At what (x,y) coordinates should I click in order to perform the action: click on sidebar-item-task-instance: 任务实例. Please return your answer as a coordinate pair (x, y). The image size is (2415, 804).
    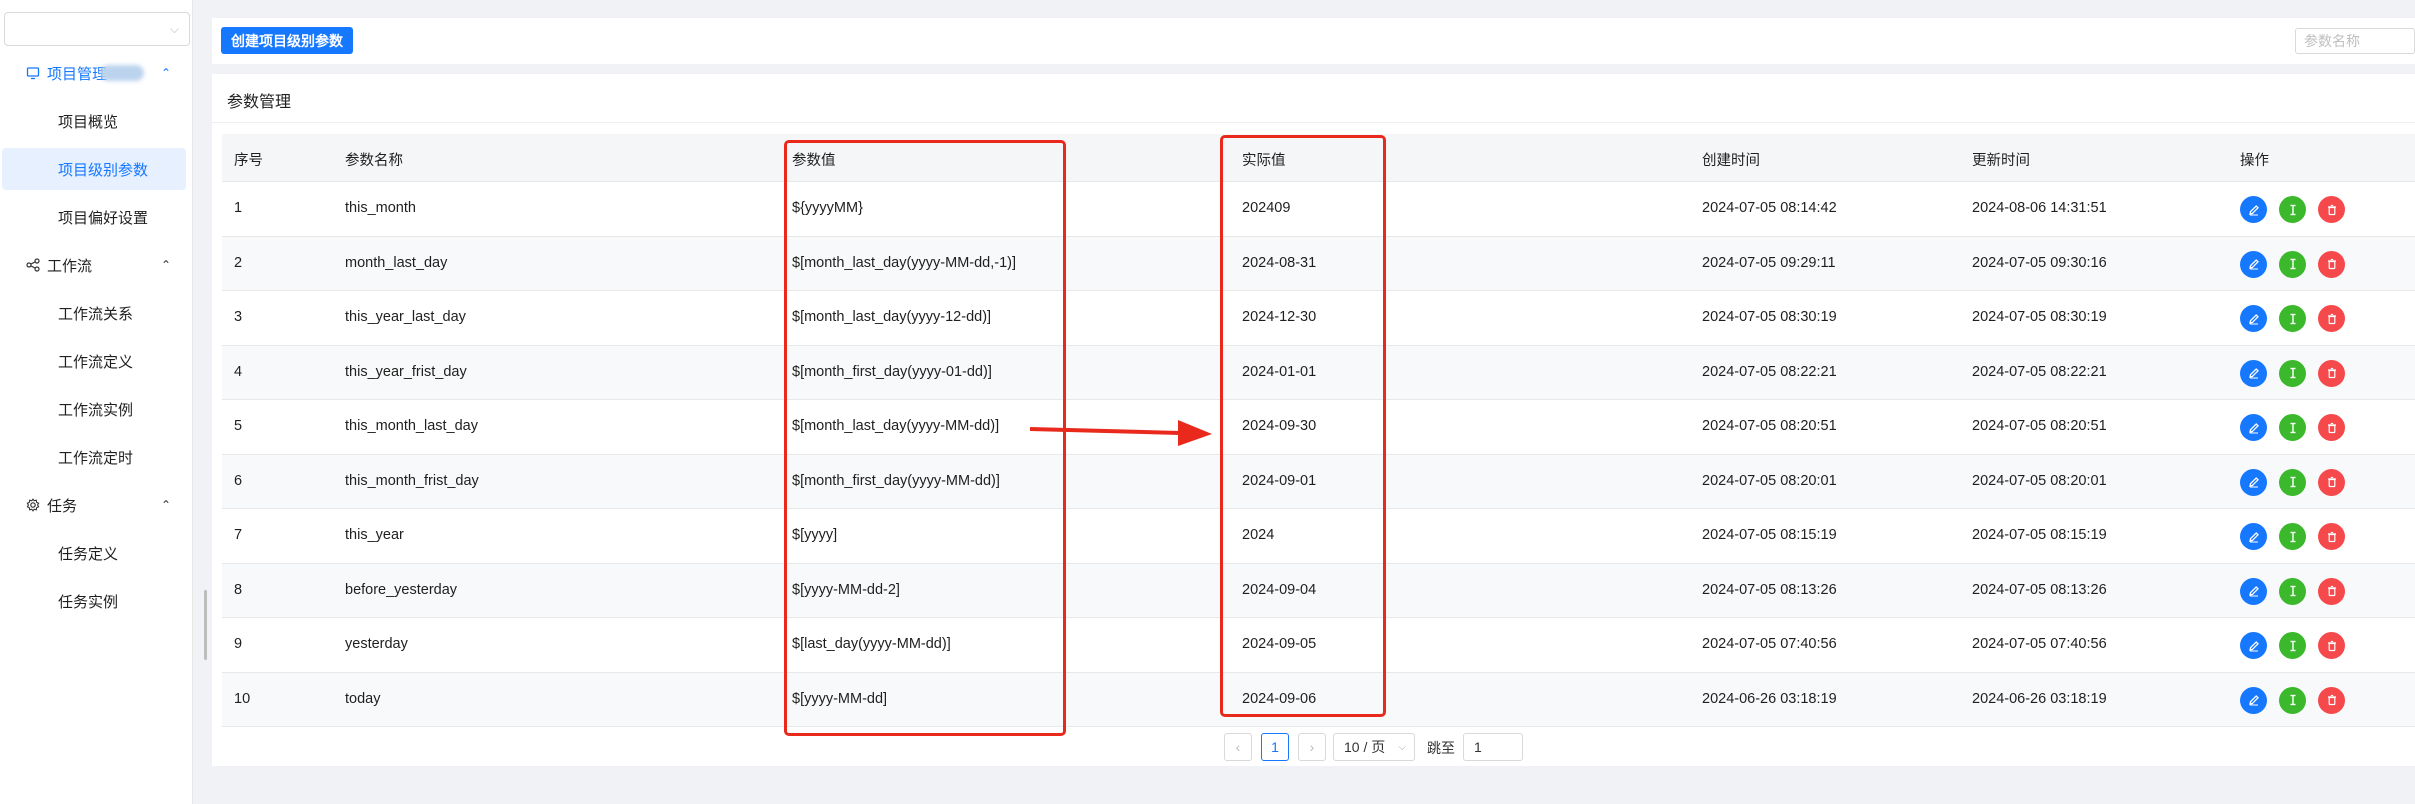
    Looking at the image, I should click on (96, 601).